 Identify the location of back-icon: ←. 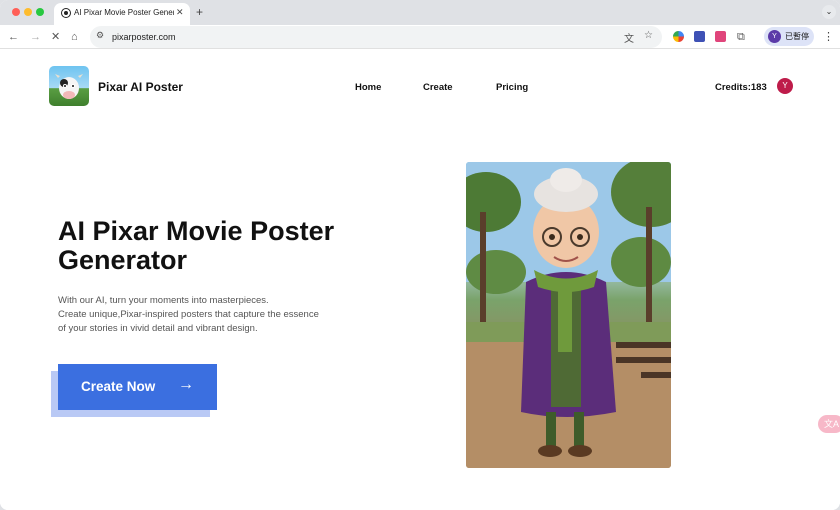
(13, 37).